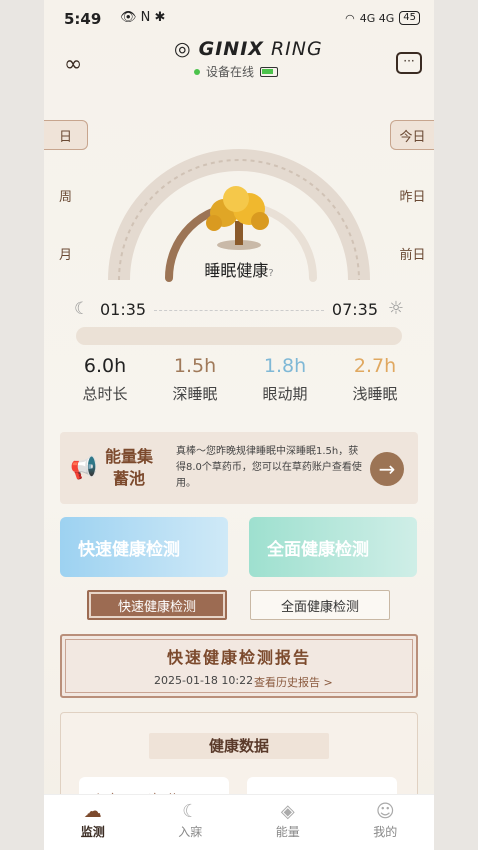 Image resolution: width=478 pixels, height=850 pixels. I want to click on logo-mark-icon: ◎, so click(183, 49).